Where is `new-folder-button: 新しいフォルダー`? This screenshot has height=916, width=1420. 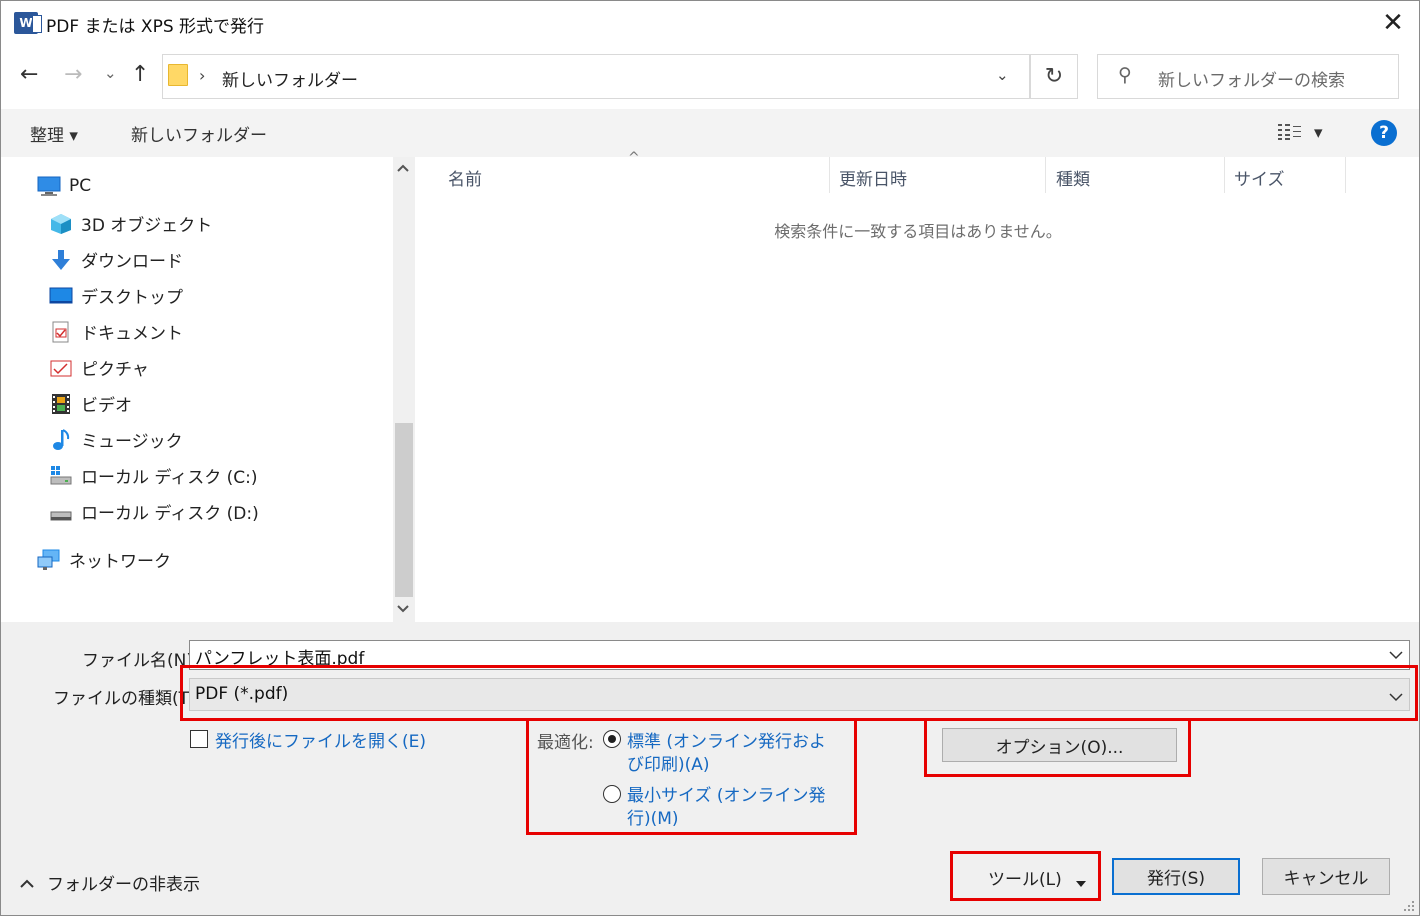
new-folder-button: 新しいフォルダー is located at coordinates (199, 133).